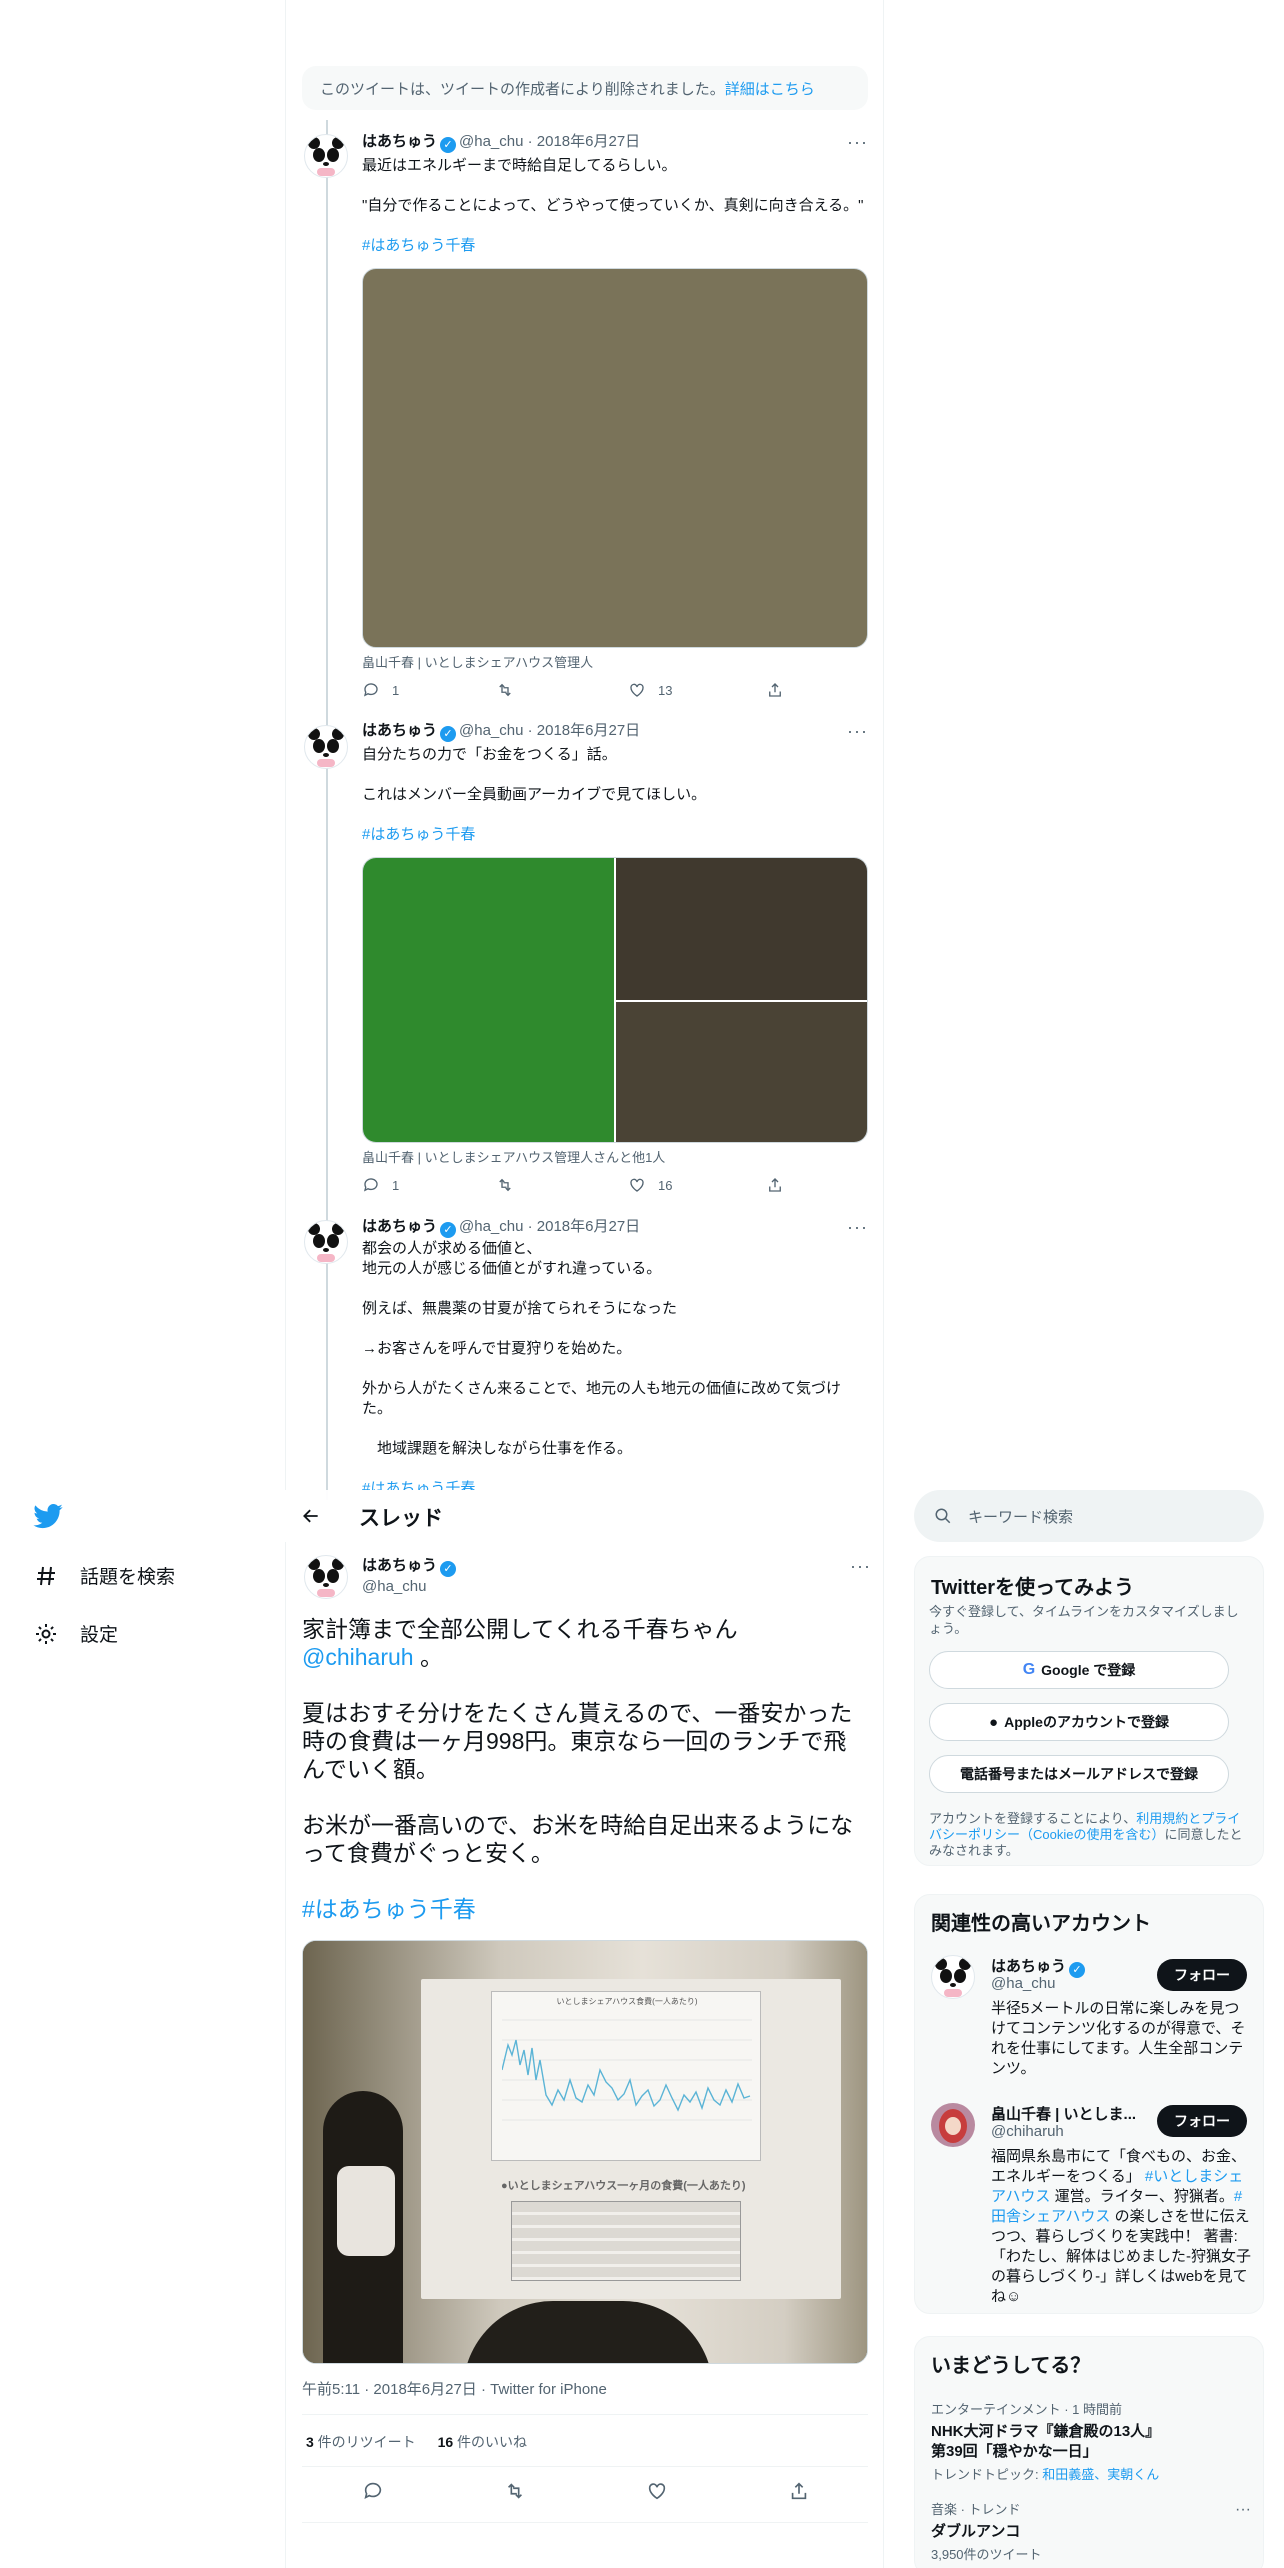  What do you see at coordinates (987, 2474) in the screenshot?
I see `trend-topic-label: トレンドトピック:` at bounding box center [987, 2474].